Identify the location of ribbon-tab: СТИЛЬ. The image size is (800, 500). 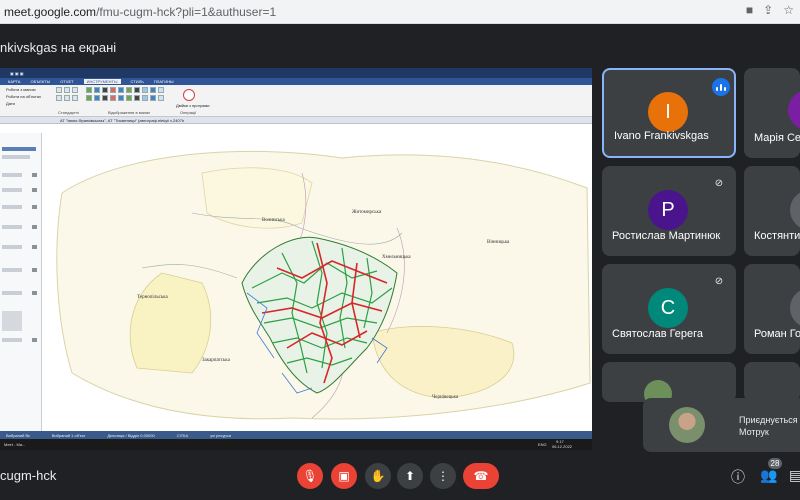
(137, 81).